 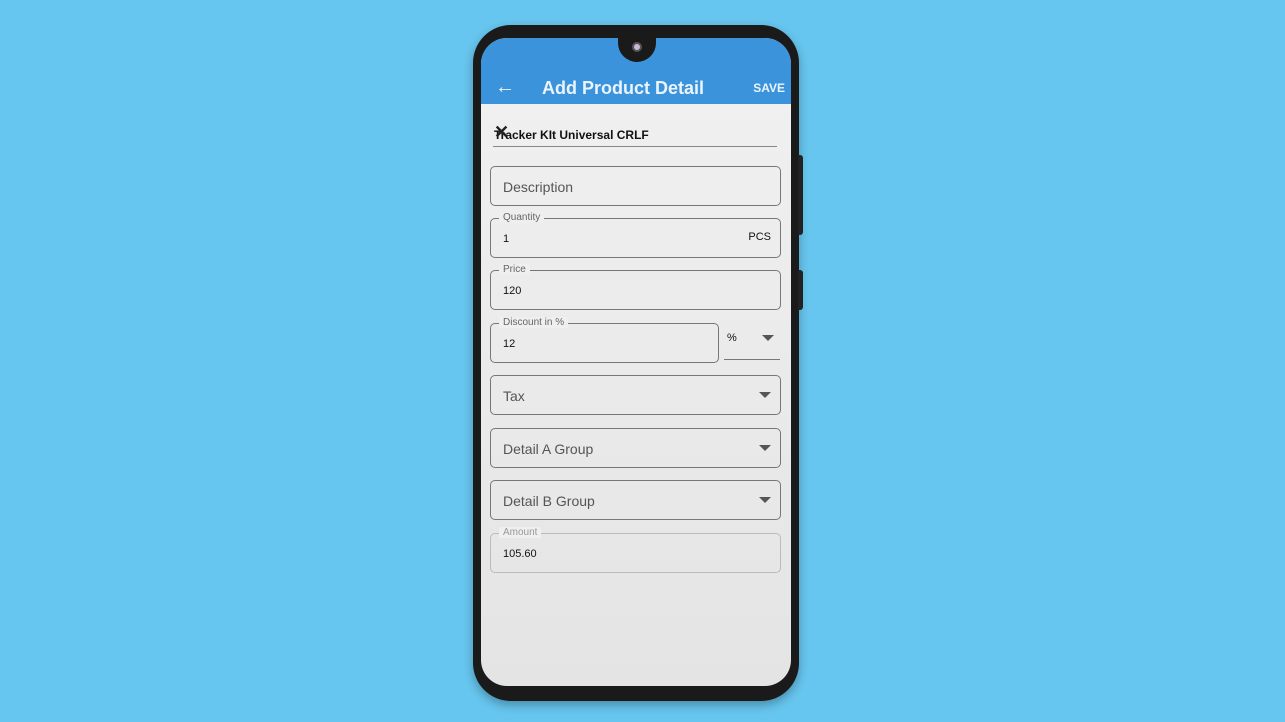 What do you see at coordinates (800, 195) in the screenshot?
I see `volume-button` at bounding box center [800, 195].